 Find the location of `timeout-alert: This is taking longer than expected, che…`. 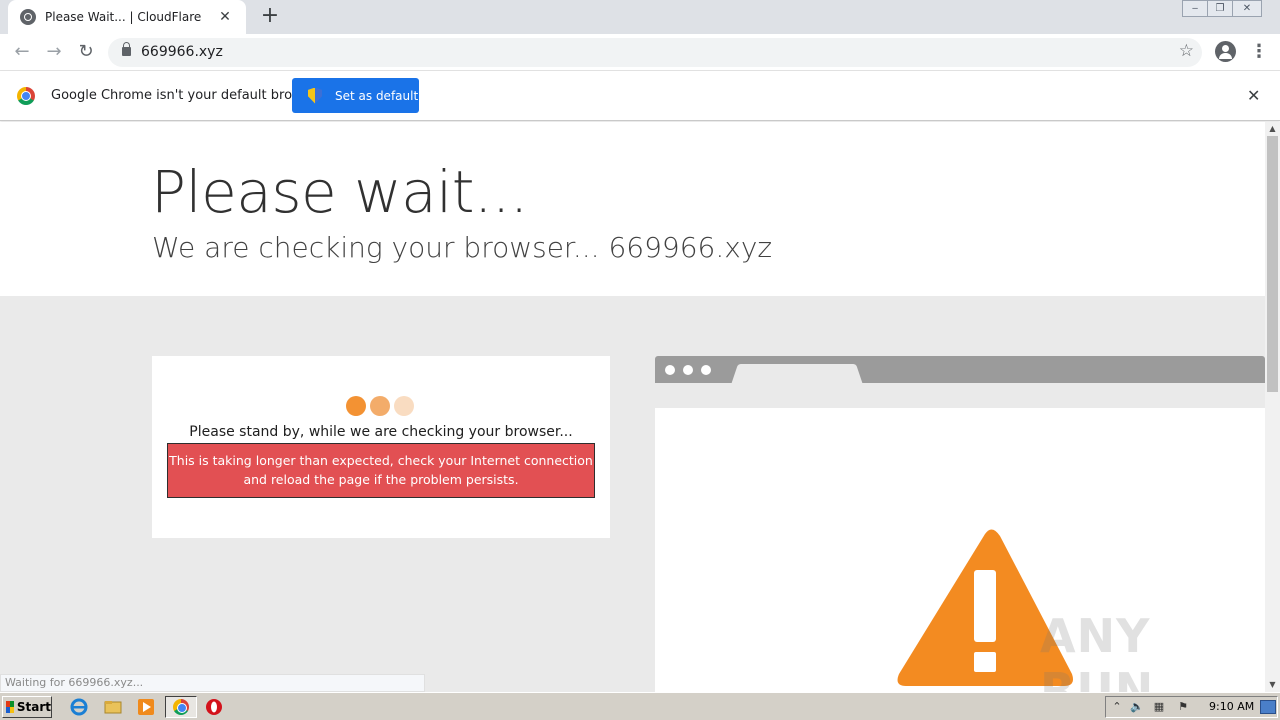

timeout-alert: This is taking longer than expected, che… is located at coordinates (381, 470).